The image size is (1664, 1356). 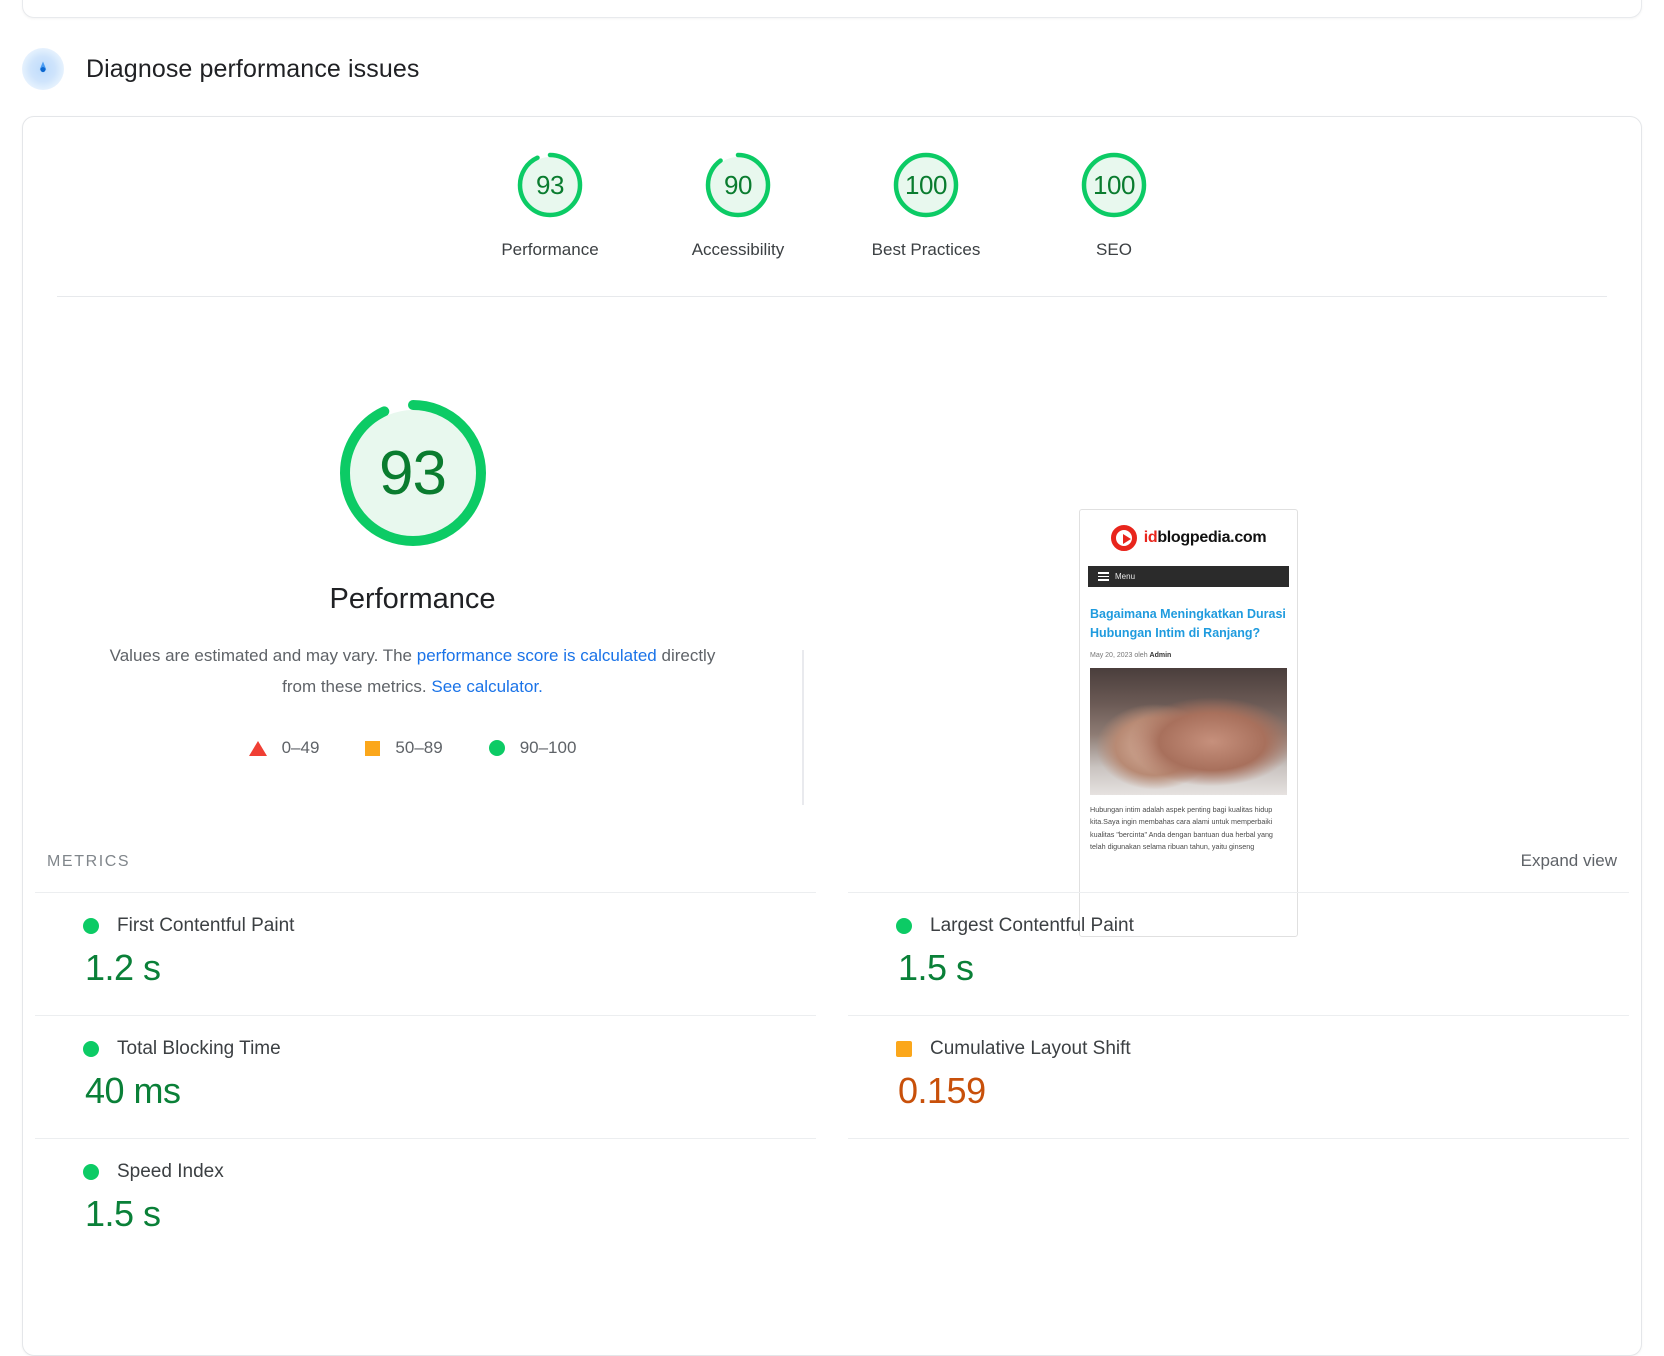 I want to click on gauge-value: 90, so click(x=738, y=184).